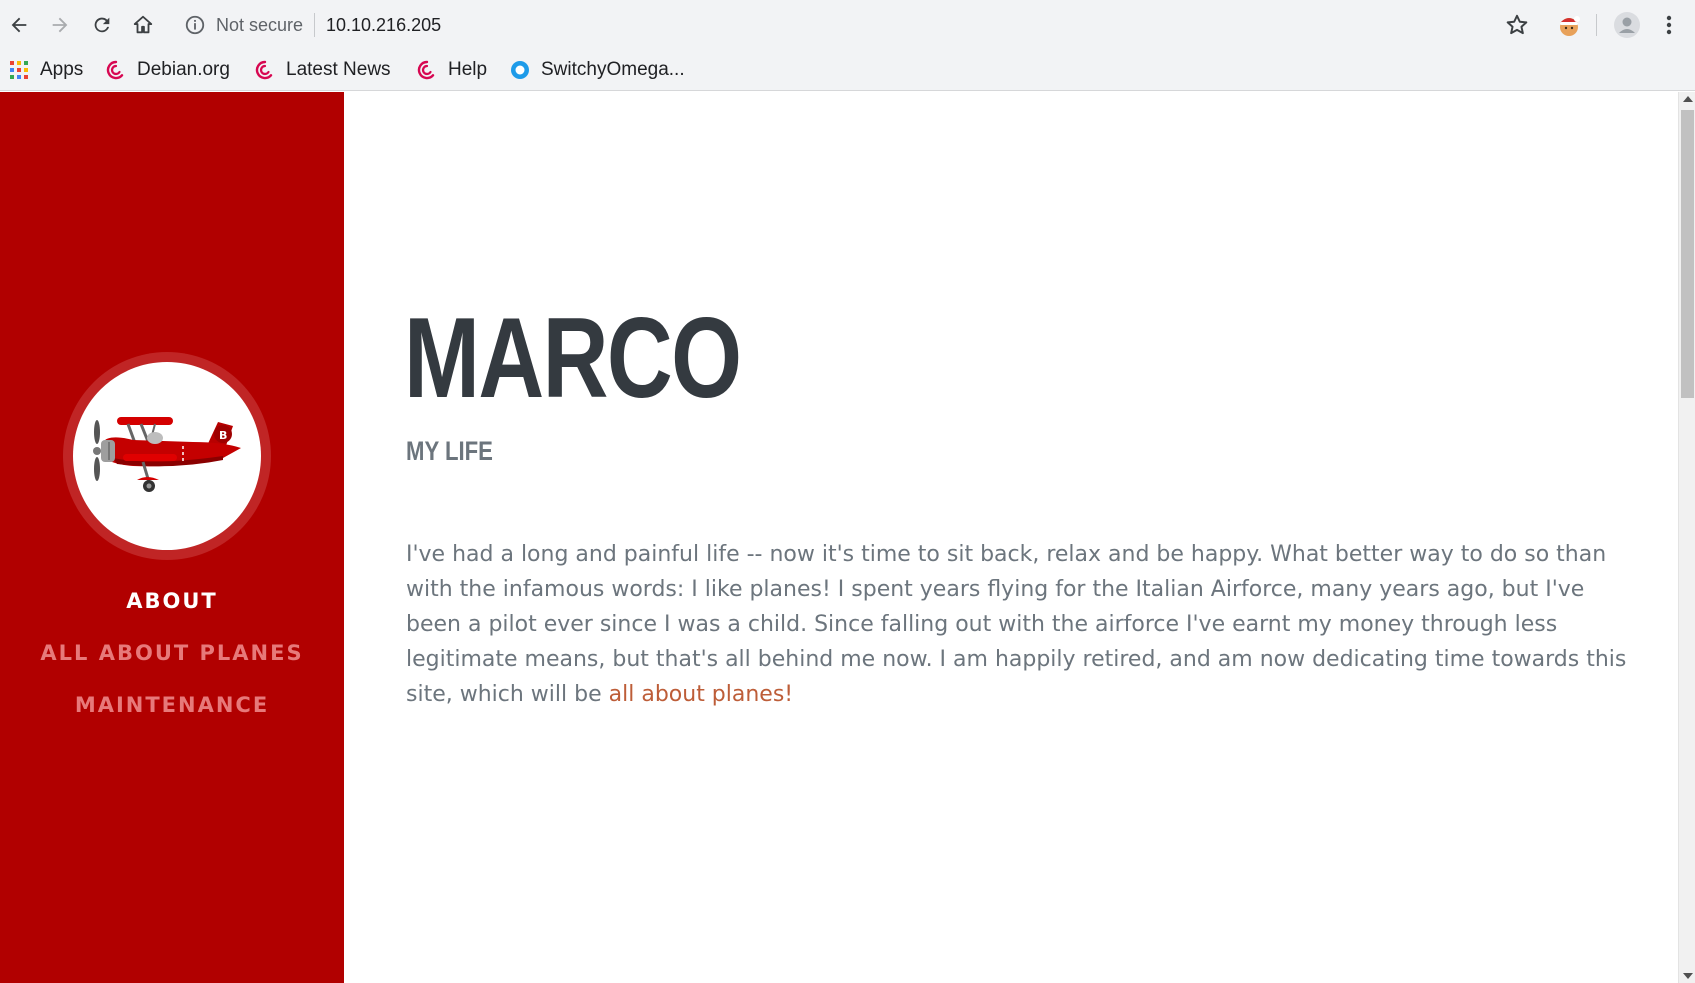 The height and width of the screenshot is (983, 1695). I want to click on profile-avatar: B, so click(167, 456).